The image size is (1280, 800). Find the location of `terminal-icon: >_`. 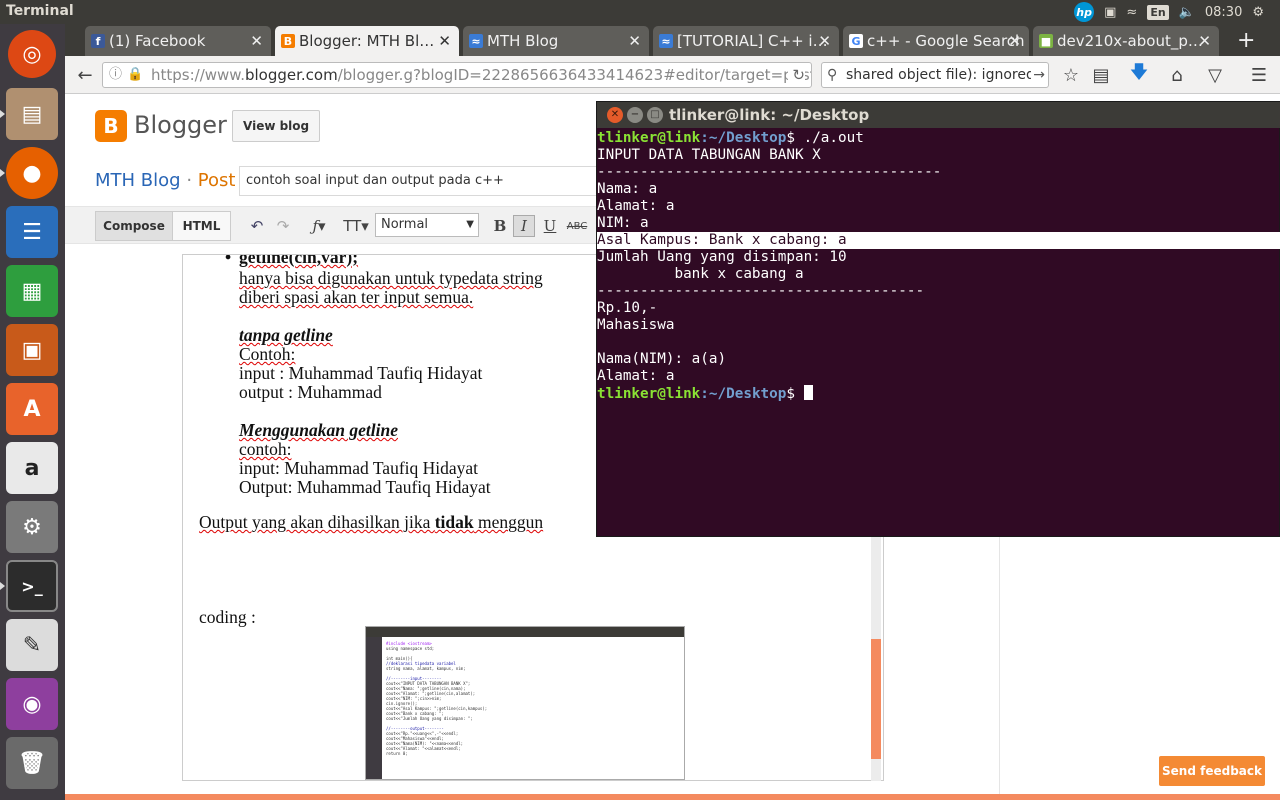

terminal-icon: >_ is located at coordinates (32, 586).